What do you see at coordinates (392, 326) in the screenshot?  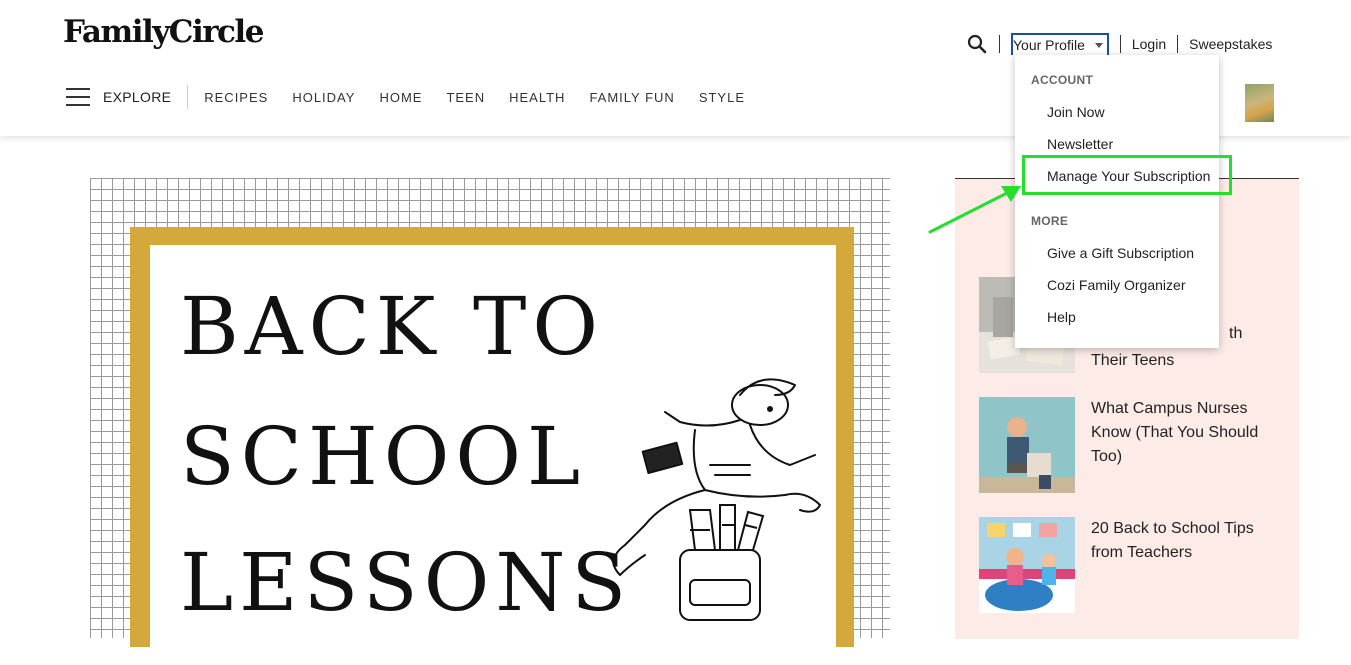 I see `hero-title-line: BACK TO` at bounding box center [392, 326].